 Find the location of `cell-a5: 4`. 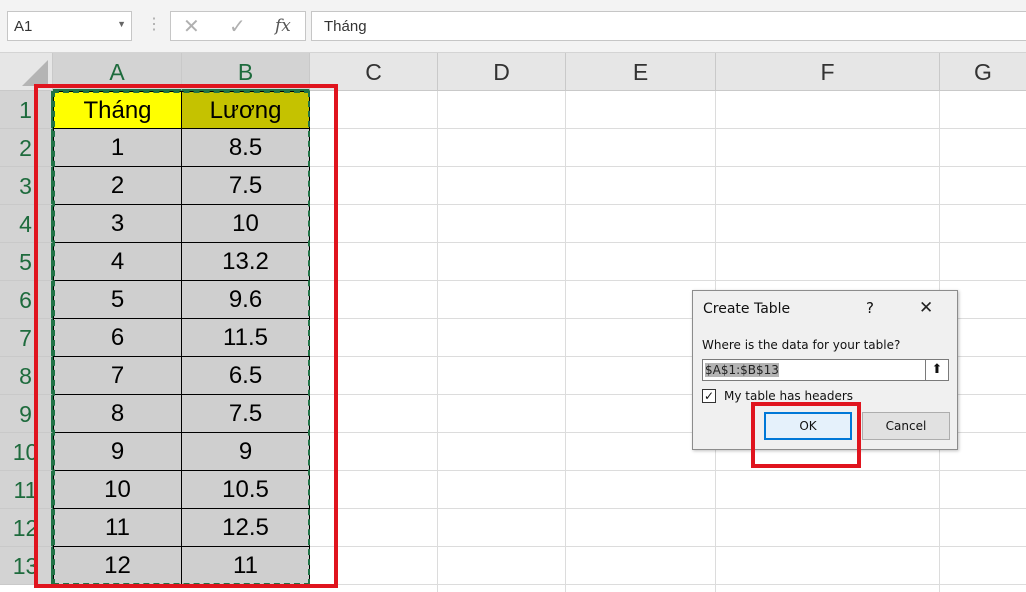

cell-a5: 4 is located at coordinates (117, 262).